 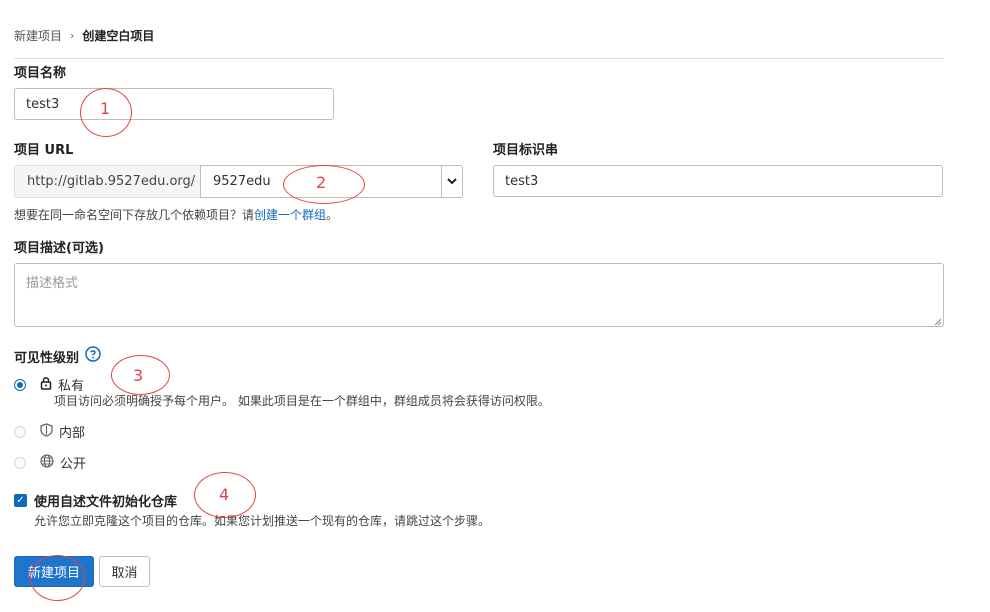 I want to click on project-slug-label: 项目标识串, so click(x=526, y=150).